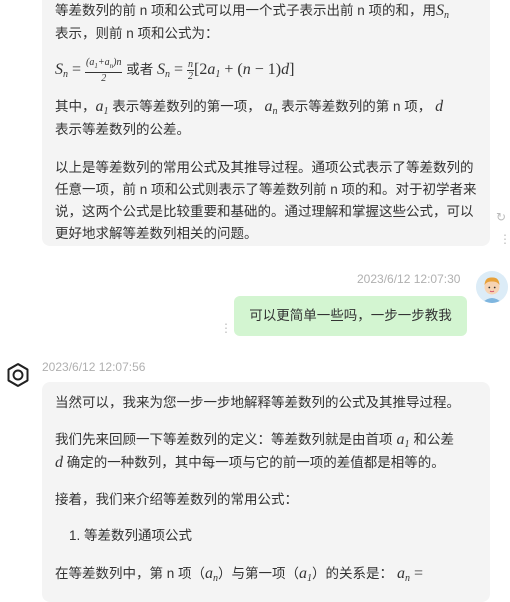 This screenshot has height=602, width=510. I want to click on avatar-icon, so click(492, 287).